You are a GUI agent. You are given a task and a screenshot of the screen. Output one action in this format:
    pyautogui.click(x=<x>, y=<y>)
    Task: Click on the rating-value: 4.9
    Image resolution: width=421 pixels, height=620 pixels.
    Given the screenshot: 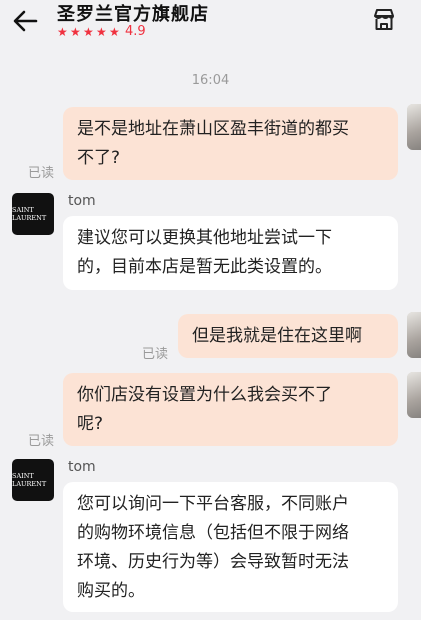 What is the action you would take?
    pyautogui.click(x=135, y=31)
    